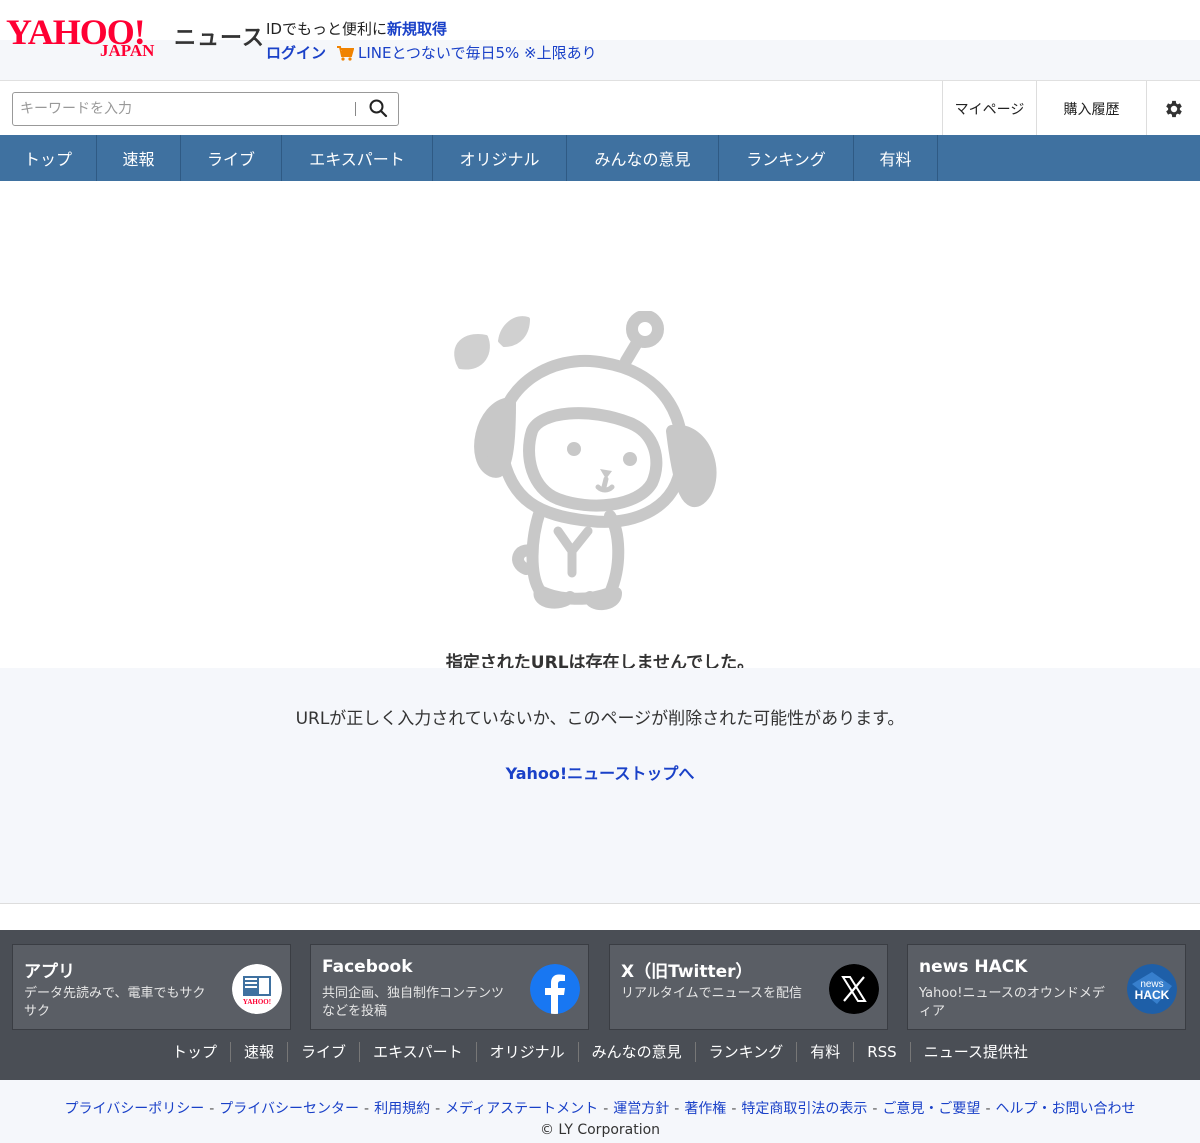 Image resolution: width=1200 pixels, height=1143 pixels. I want to click on feedback-link: ご意見・ご要望, so click(931, 1109).